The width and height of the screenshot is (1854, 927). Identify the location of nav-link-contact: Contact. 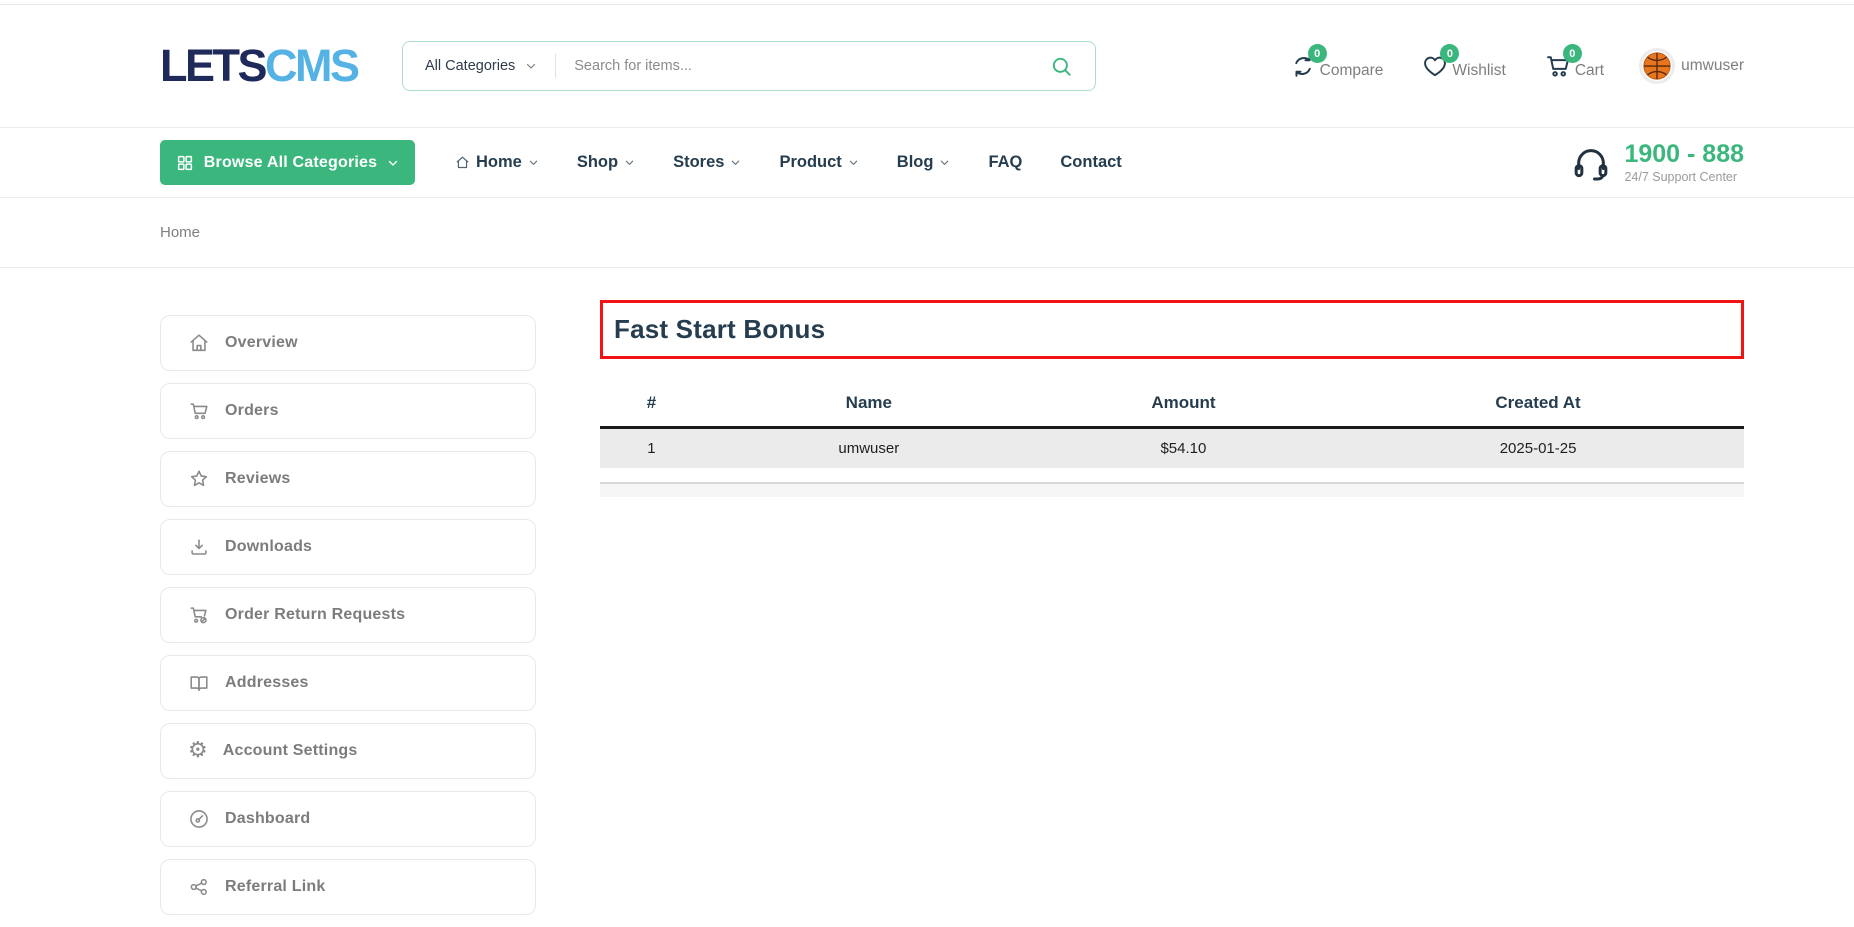
(1090, 162).